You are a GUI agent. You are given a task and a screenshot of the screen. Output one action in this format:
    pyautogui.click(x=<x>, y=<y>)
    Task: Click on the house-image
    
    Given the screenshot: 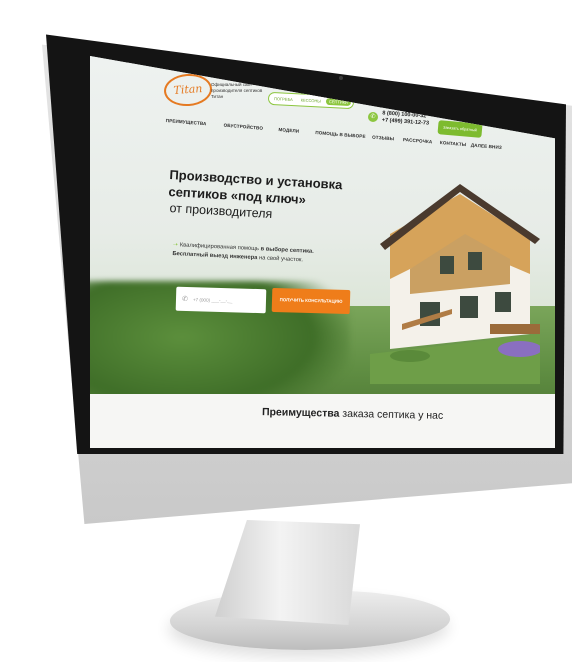 What is the action you would take?
    pyautogui.click(x=455, y=284)
    